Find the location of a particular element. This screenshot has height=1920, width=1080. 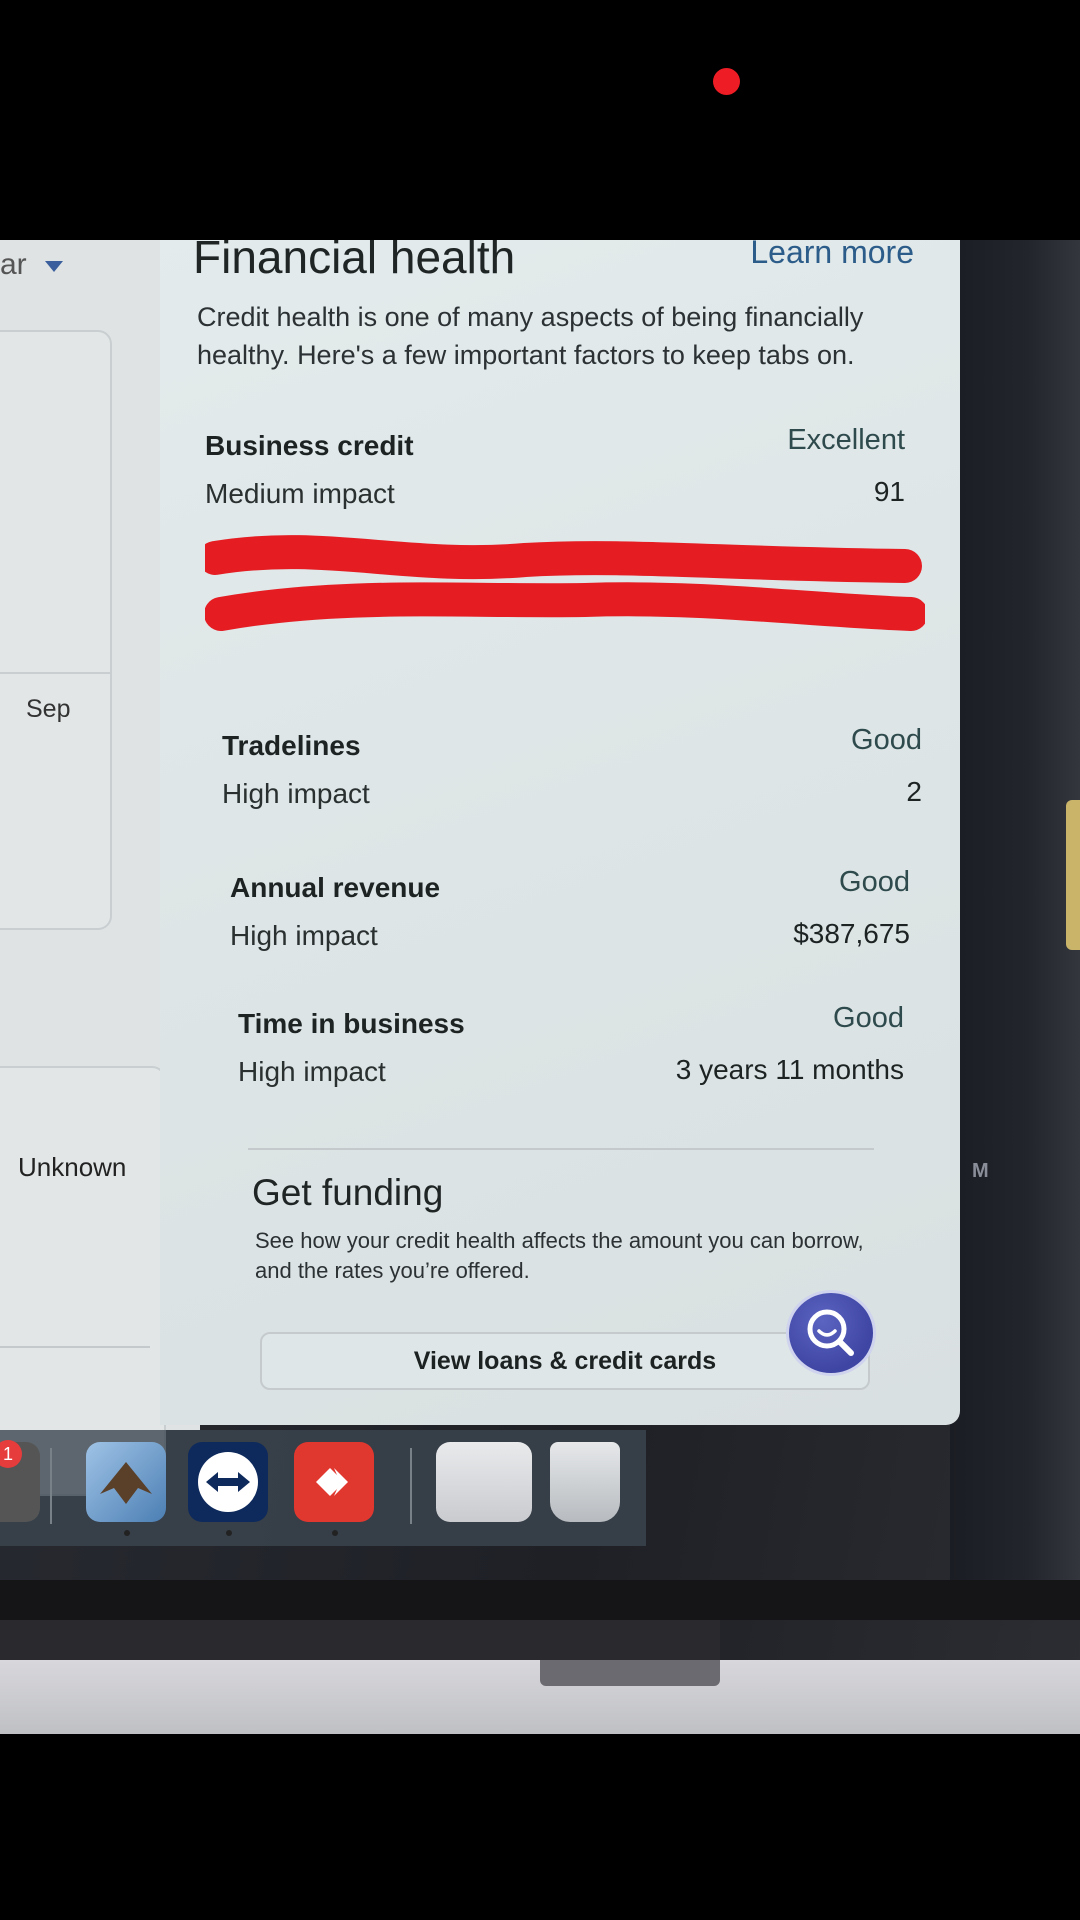

bezel-accent is located at coordinates (1073, 875).